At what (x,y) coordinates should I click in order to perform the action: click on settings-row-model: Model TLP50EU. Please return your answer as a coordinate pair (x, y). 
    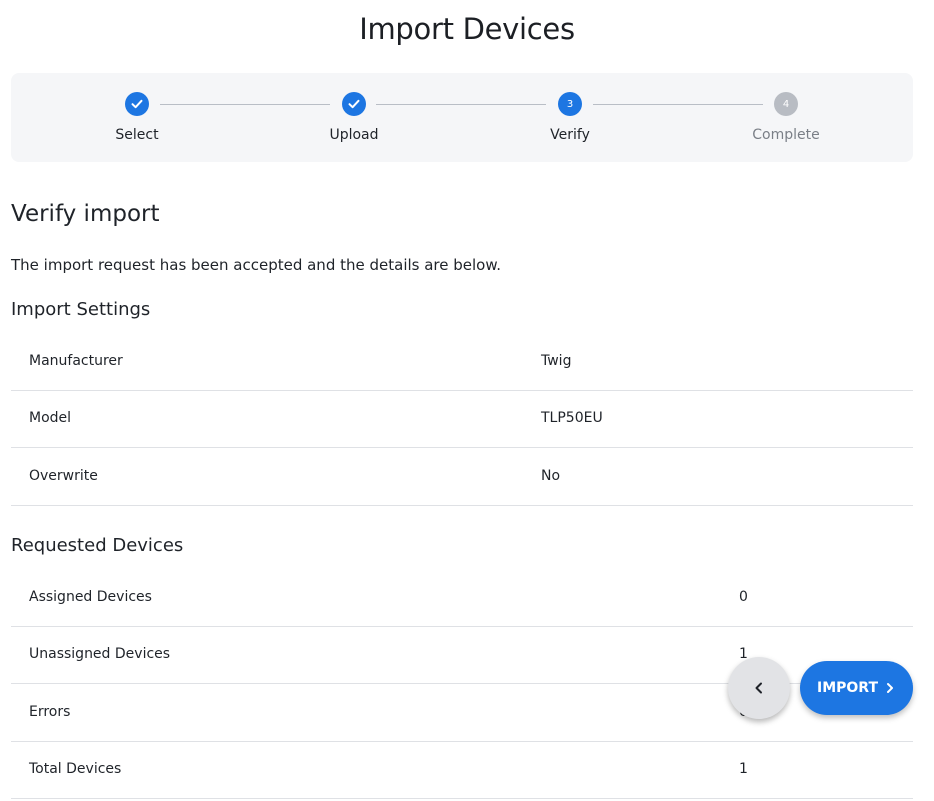
    Looking at the image, I should click on (462, 419).